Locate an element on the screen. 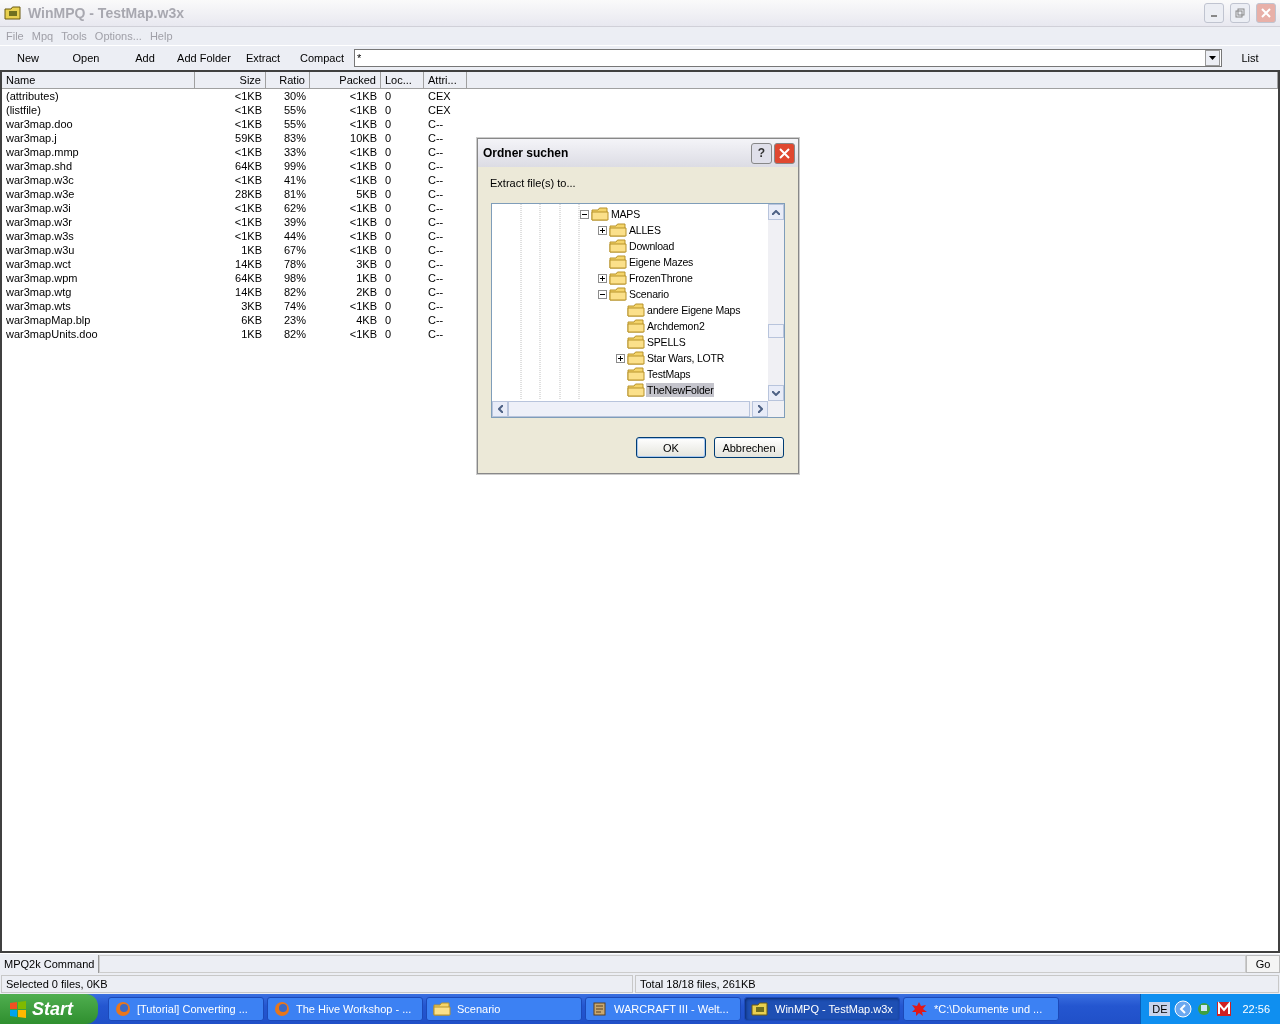 The width and height of the screenshot is (1280, 1024). tree-item: TestMaps is located at coordinates (669, 374).